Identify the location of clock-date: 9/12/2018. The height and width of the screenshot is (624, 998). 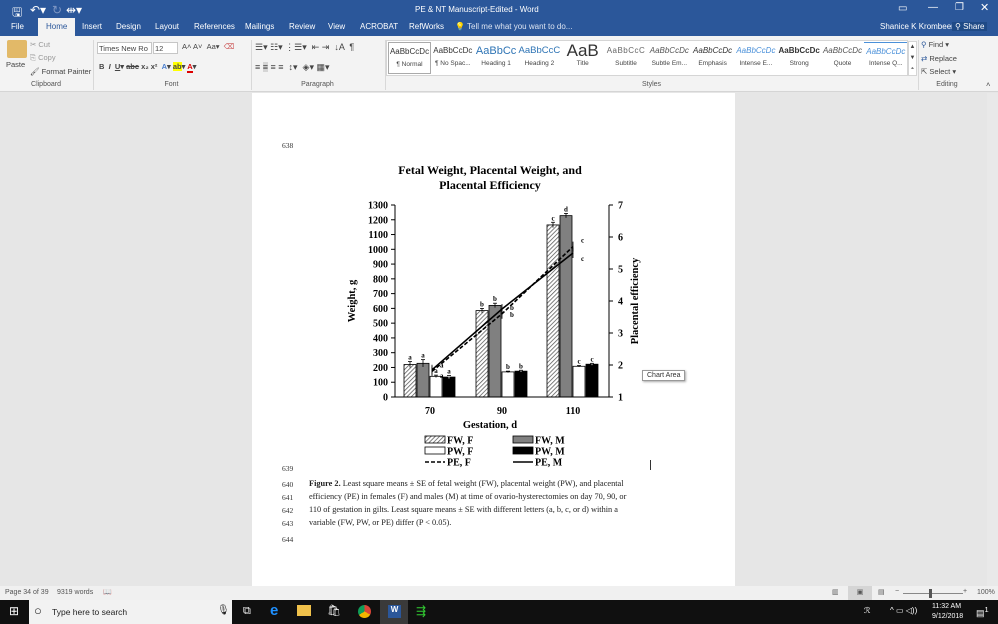
(947, 616).